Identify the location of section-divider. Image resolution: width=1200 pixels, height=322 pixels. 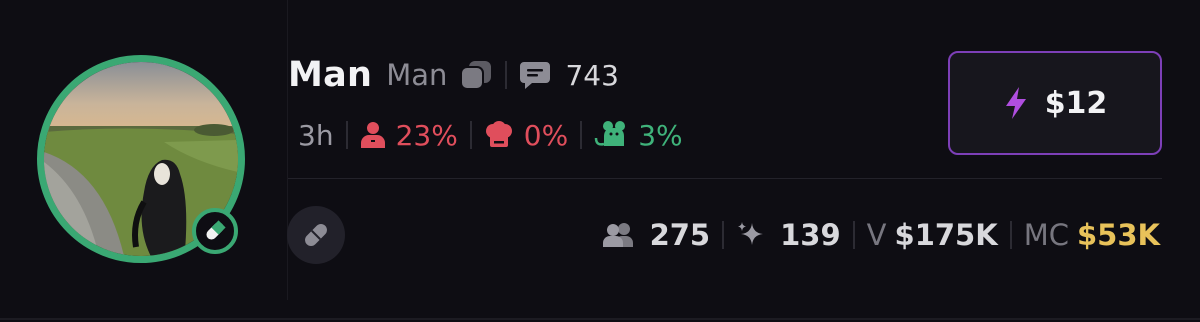
(725, 178).